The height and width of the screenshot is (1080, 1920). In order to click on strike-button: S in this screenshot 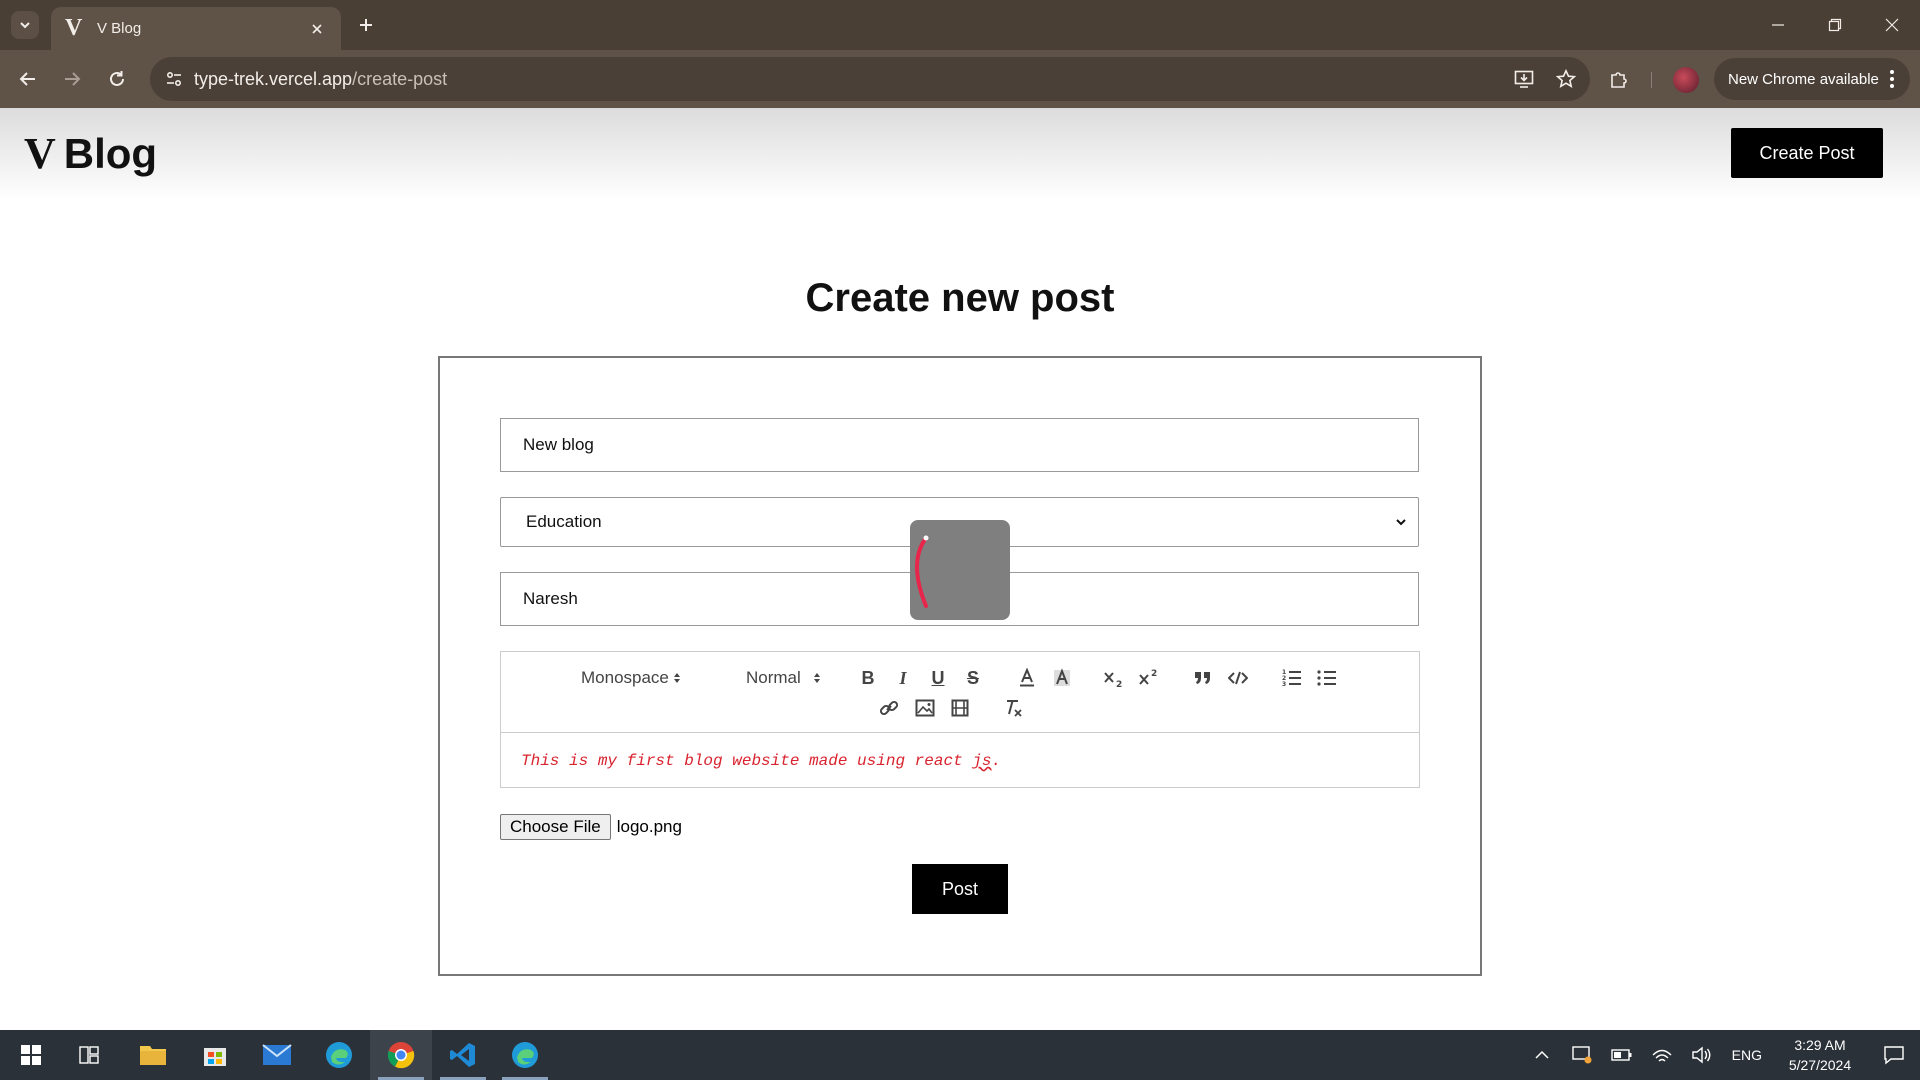, I will do `click(973, 678)`.